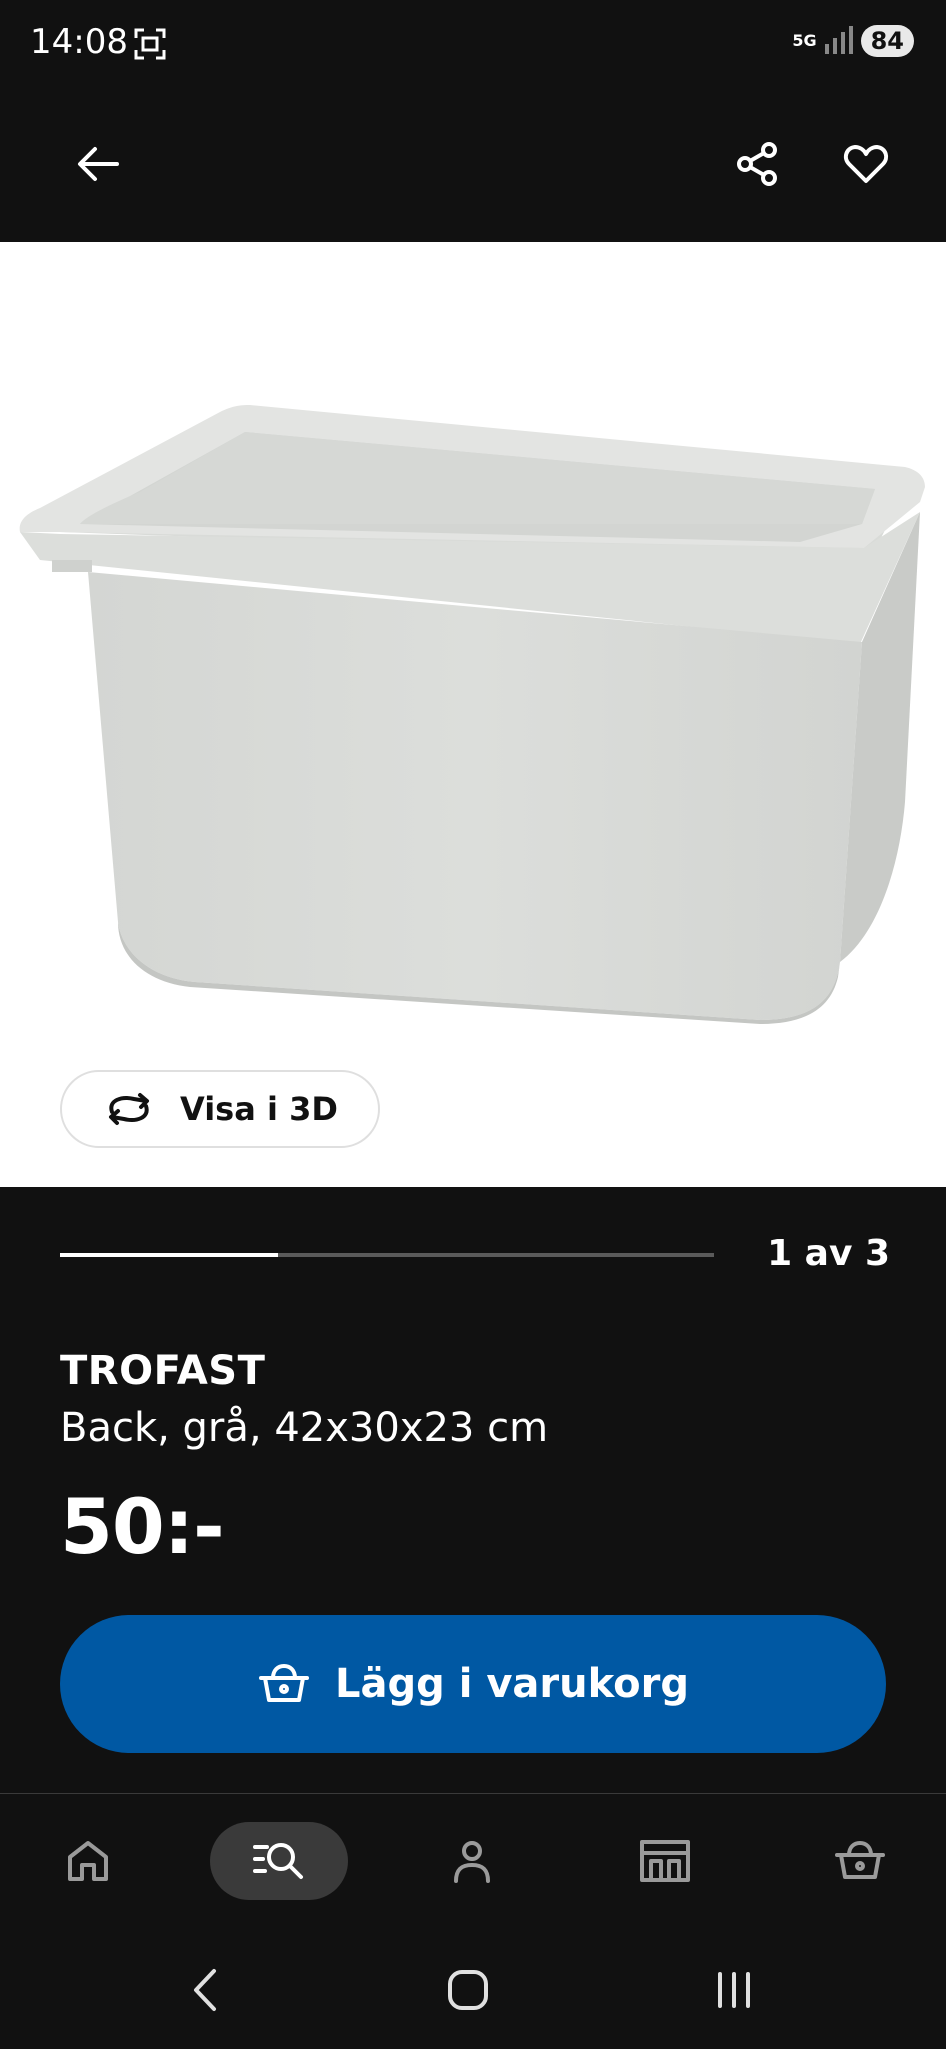  I want to click on nav-home, so click(88, 1861).